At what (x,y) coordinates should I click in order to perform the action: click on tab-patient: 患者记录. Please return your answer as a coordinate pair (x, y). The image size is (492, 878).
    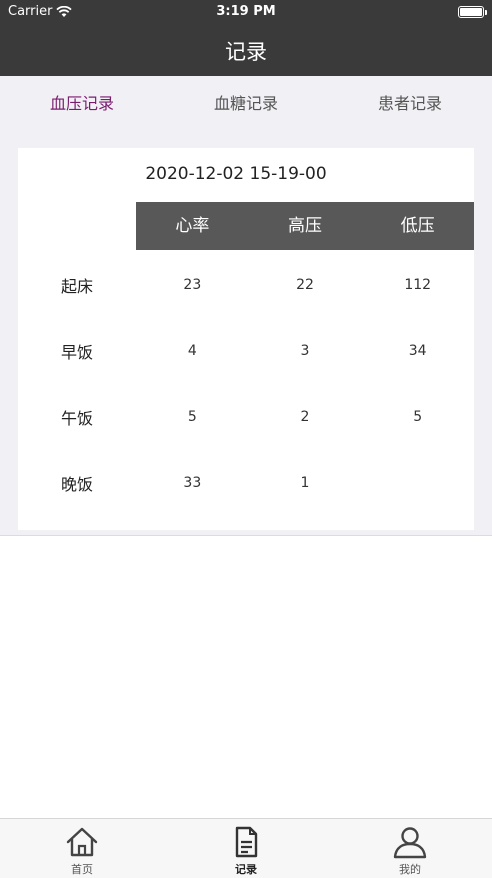
    Looking at the image, I should click on (410, 104).